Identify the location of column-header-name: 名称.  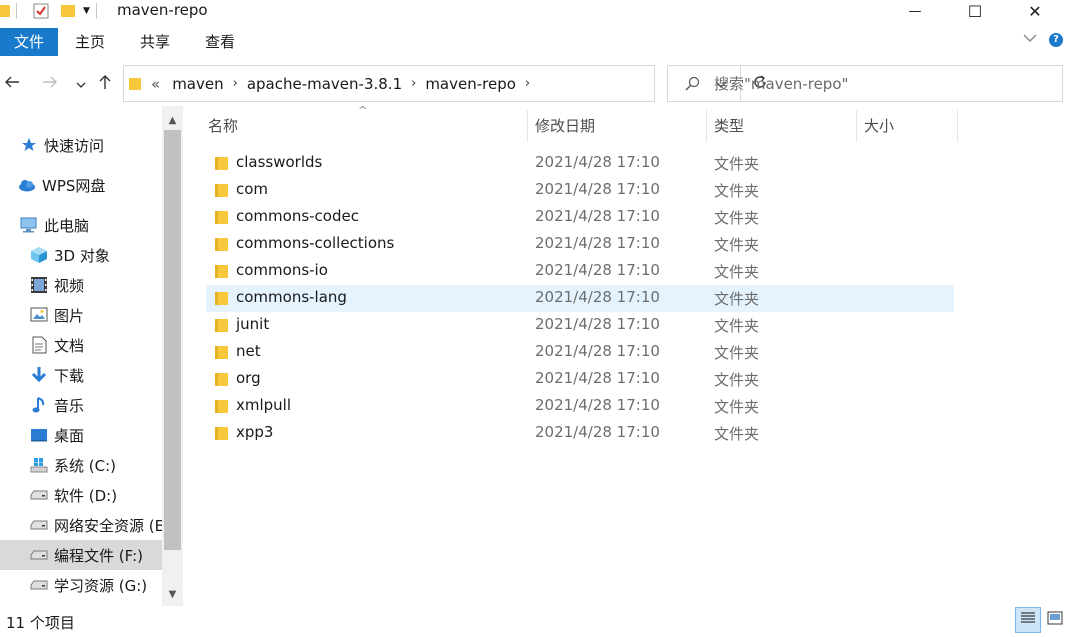
(363, 126).